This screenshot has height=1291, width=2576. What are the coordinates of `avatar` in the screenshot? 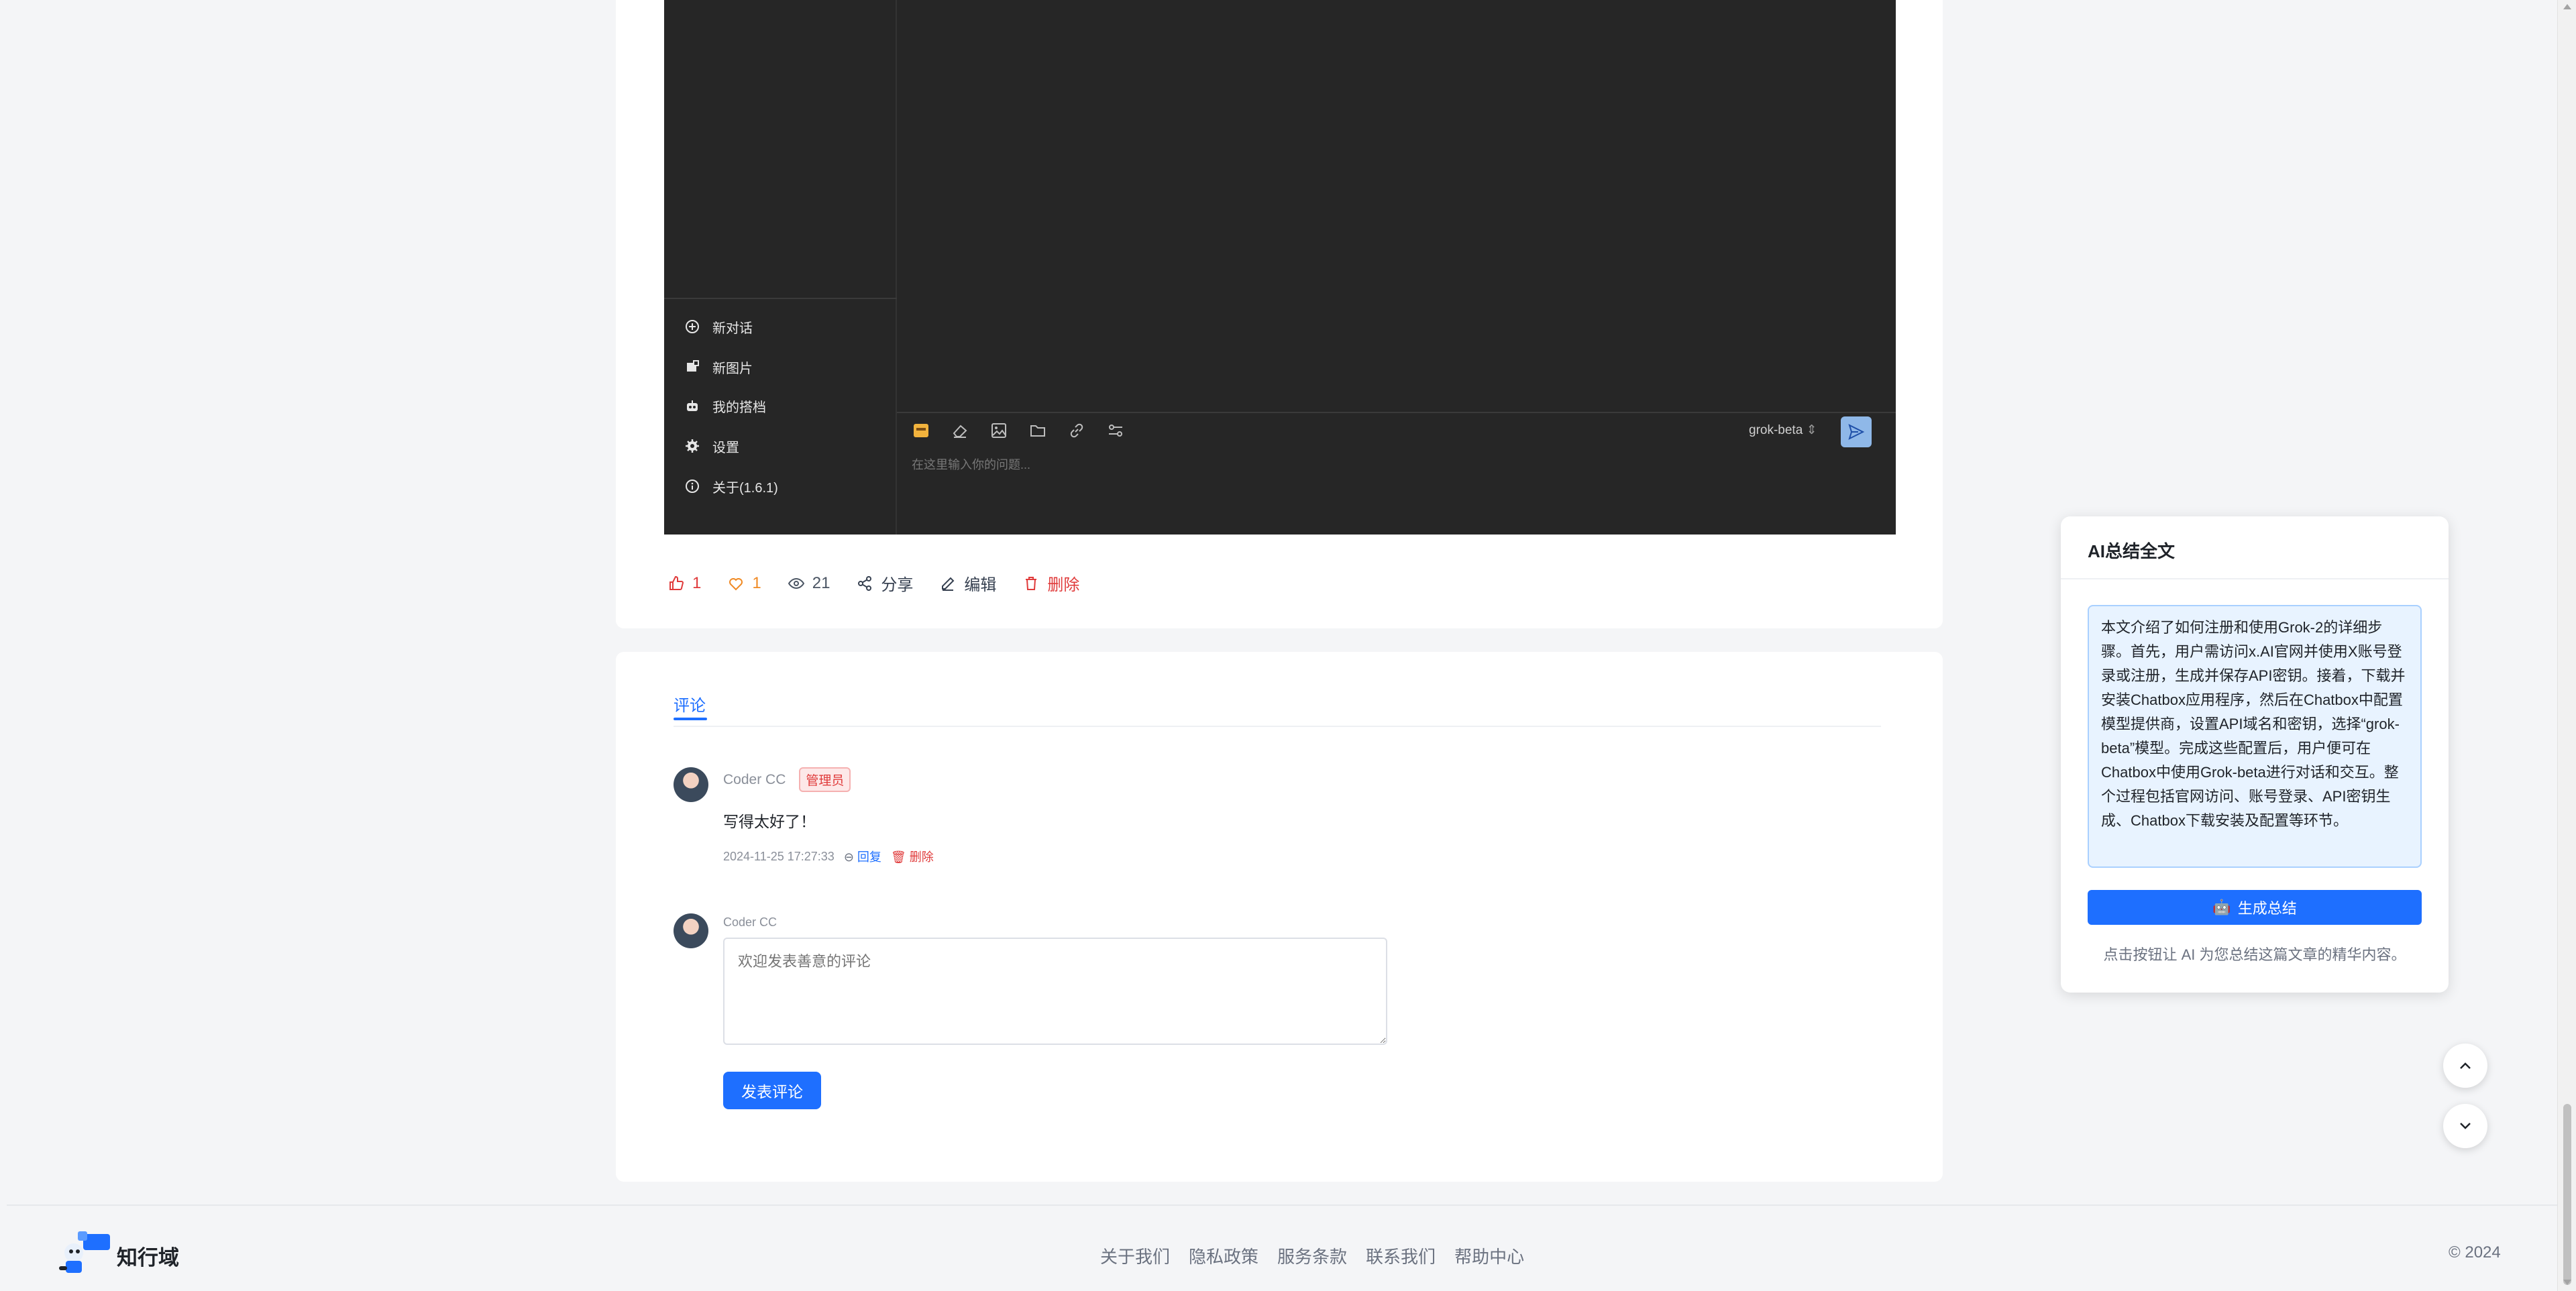 It's located at (691, 784).